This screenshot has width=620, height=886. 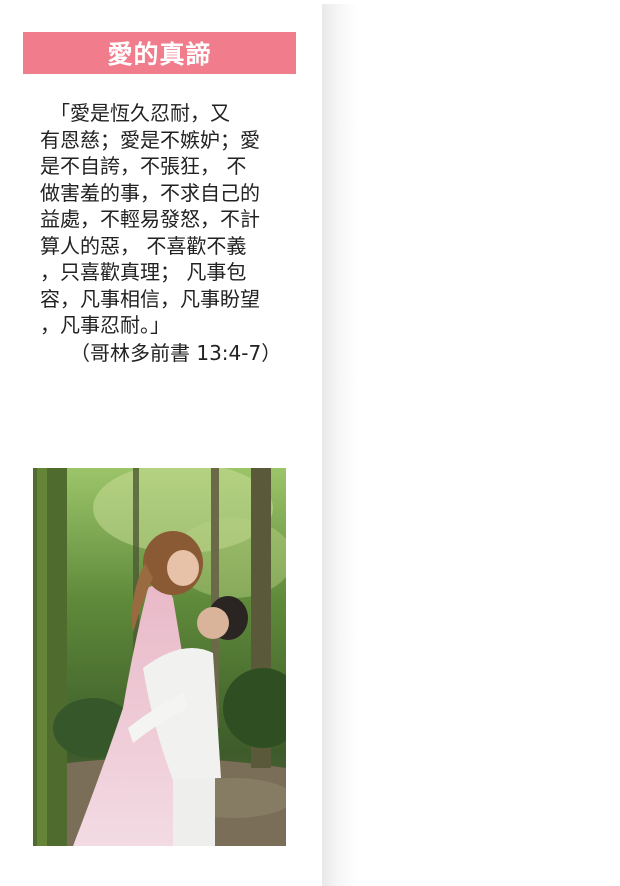 What do you see at coordinates (176, 353) in the screenshot?
I see `scripture-reference: （哥林多前書 13:4-7）` at bounding box center [176, 353].